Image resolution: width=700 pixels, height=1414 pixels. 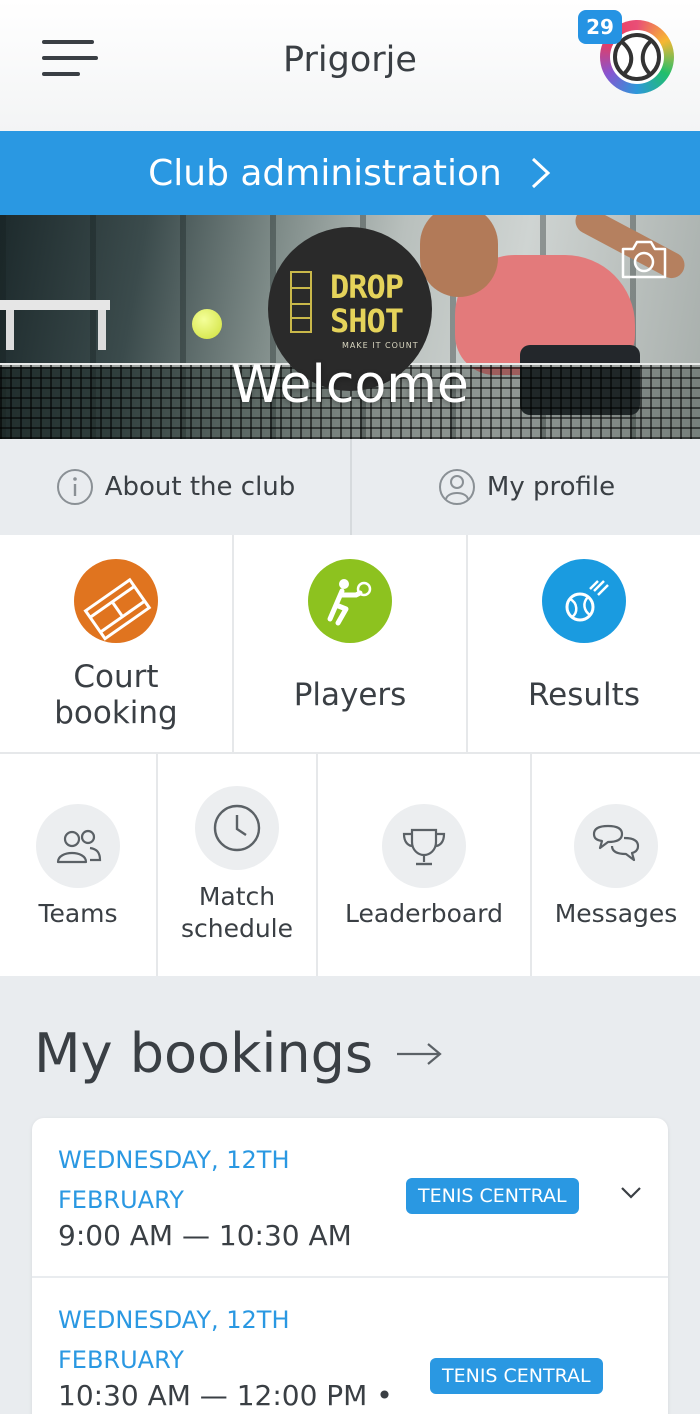 What do you see at coordinates (350, 385) in the screenshot?
I see `welcome-text: Welcome` at bounding box center [350, 385].